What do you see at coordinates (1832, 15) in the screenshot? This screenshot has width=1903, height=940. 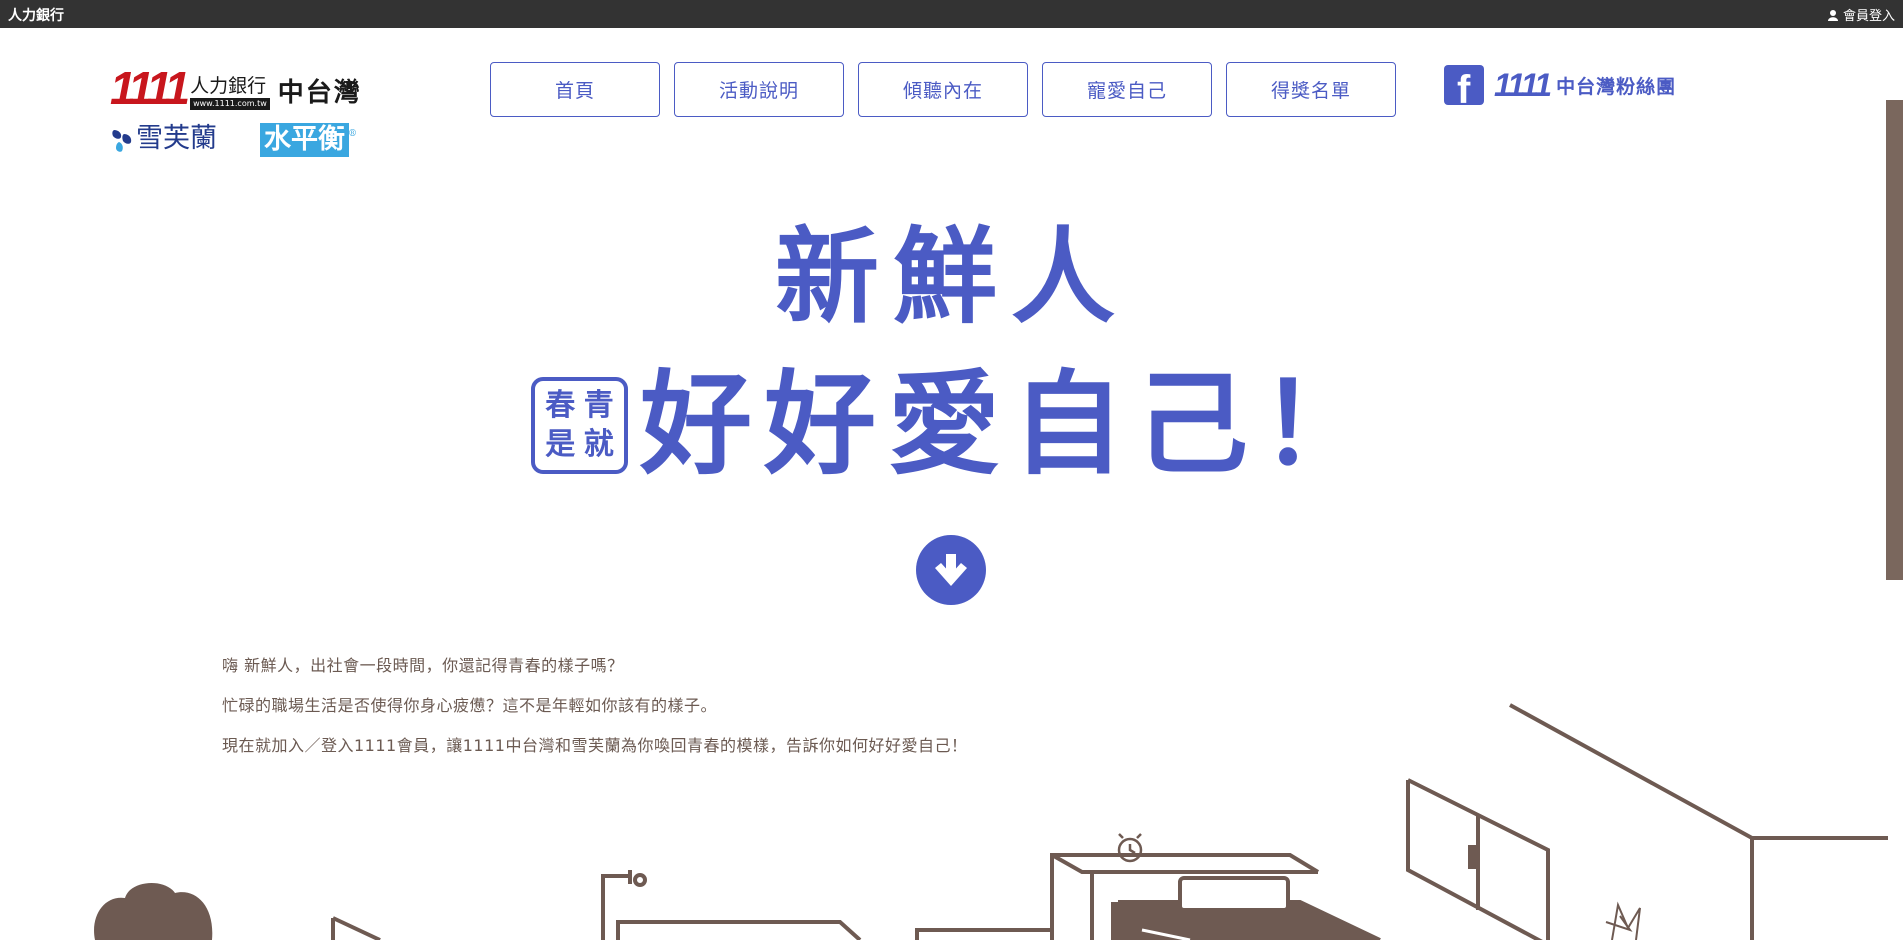 I see `user-icon` at bounding box center [1832, 15].